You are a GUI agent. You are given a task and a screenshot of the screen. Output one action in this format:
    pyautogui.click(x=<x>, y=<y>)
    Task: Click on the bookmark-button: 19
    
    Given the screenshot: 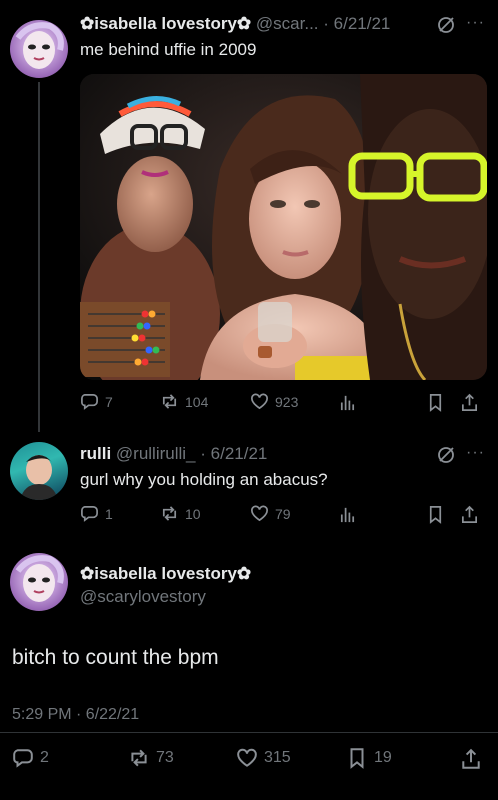 What is the action you would take?
    pyautogui.click(x=369, y=758)
    